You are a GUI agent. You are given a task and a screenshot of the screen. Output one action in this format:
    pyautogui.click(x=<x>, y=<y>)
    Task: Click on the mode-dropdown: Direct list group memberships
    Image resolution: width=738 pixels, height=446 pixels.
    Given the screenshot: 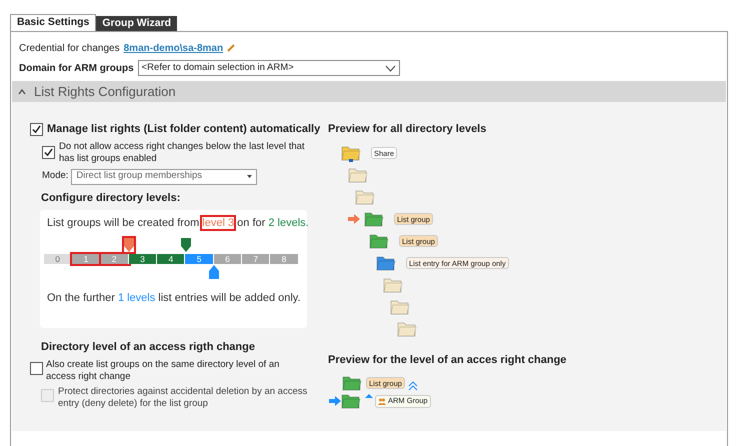 What is the action you would take?
    pyautogui.click(x=164, y=176)
    